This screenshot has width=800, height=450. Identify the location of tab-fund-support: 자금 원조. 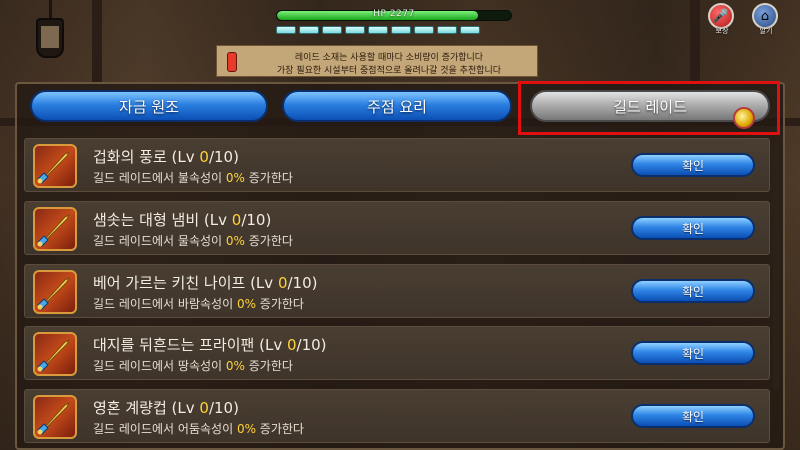
(149, 106).